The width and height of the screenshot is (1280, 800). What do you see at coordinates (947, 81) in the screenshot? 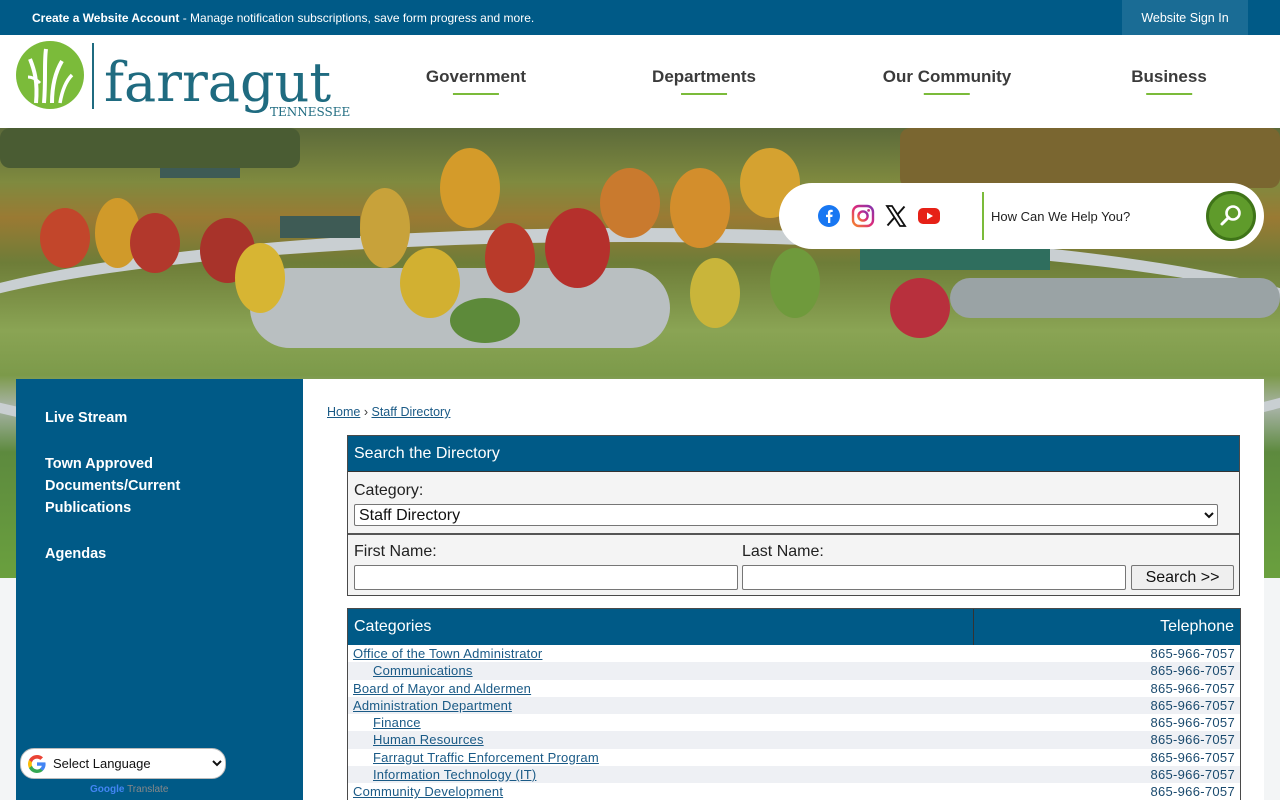
I see `nav-our-community: Our Community` at bounding box center [947, 81].